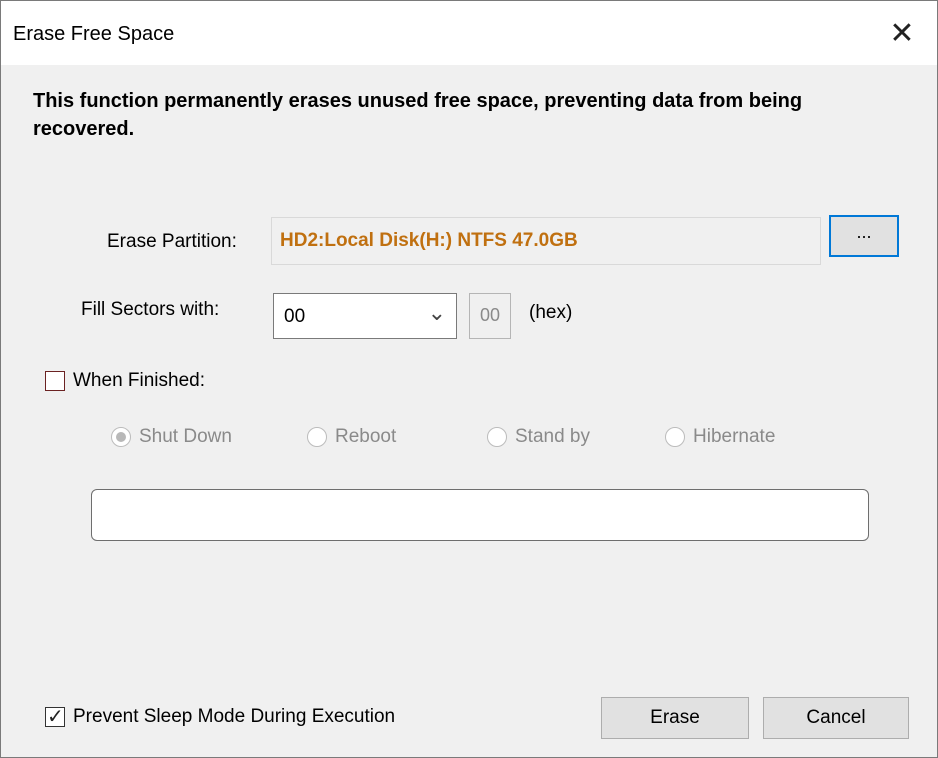 This screenshot has height=758, width=938. I want to click on cancel-button: Cancel, so click(836, 718).